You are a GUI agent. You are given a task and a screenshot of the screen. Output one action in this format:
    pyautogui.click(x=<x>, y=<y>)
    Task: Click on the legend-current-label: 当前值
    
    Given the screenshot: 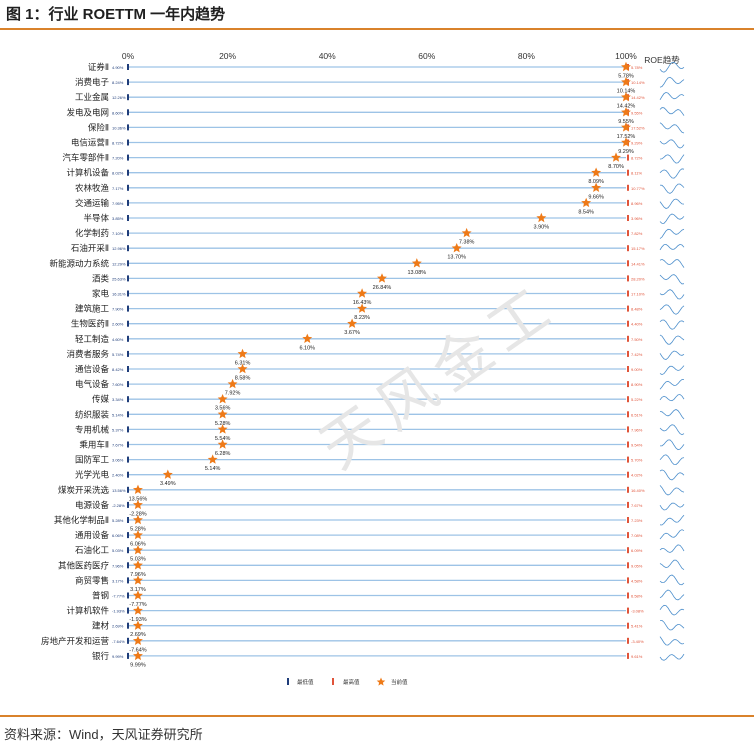 What is the action you would take?
    pyautogui.click(x=399, y=682)
    